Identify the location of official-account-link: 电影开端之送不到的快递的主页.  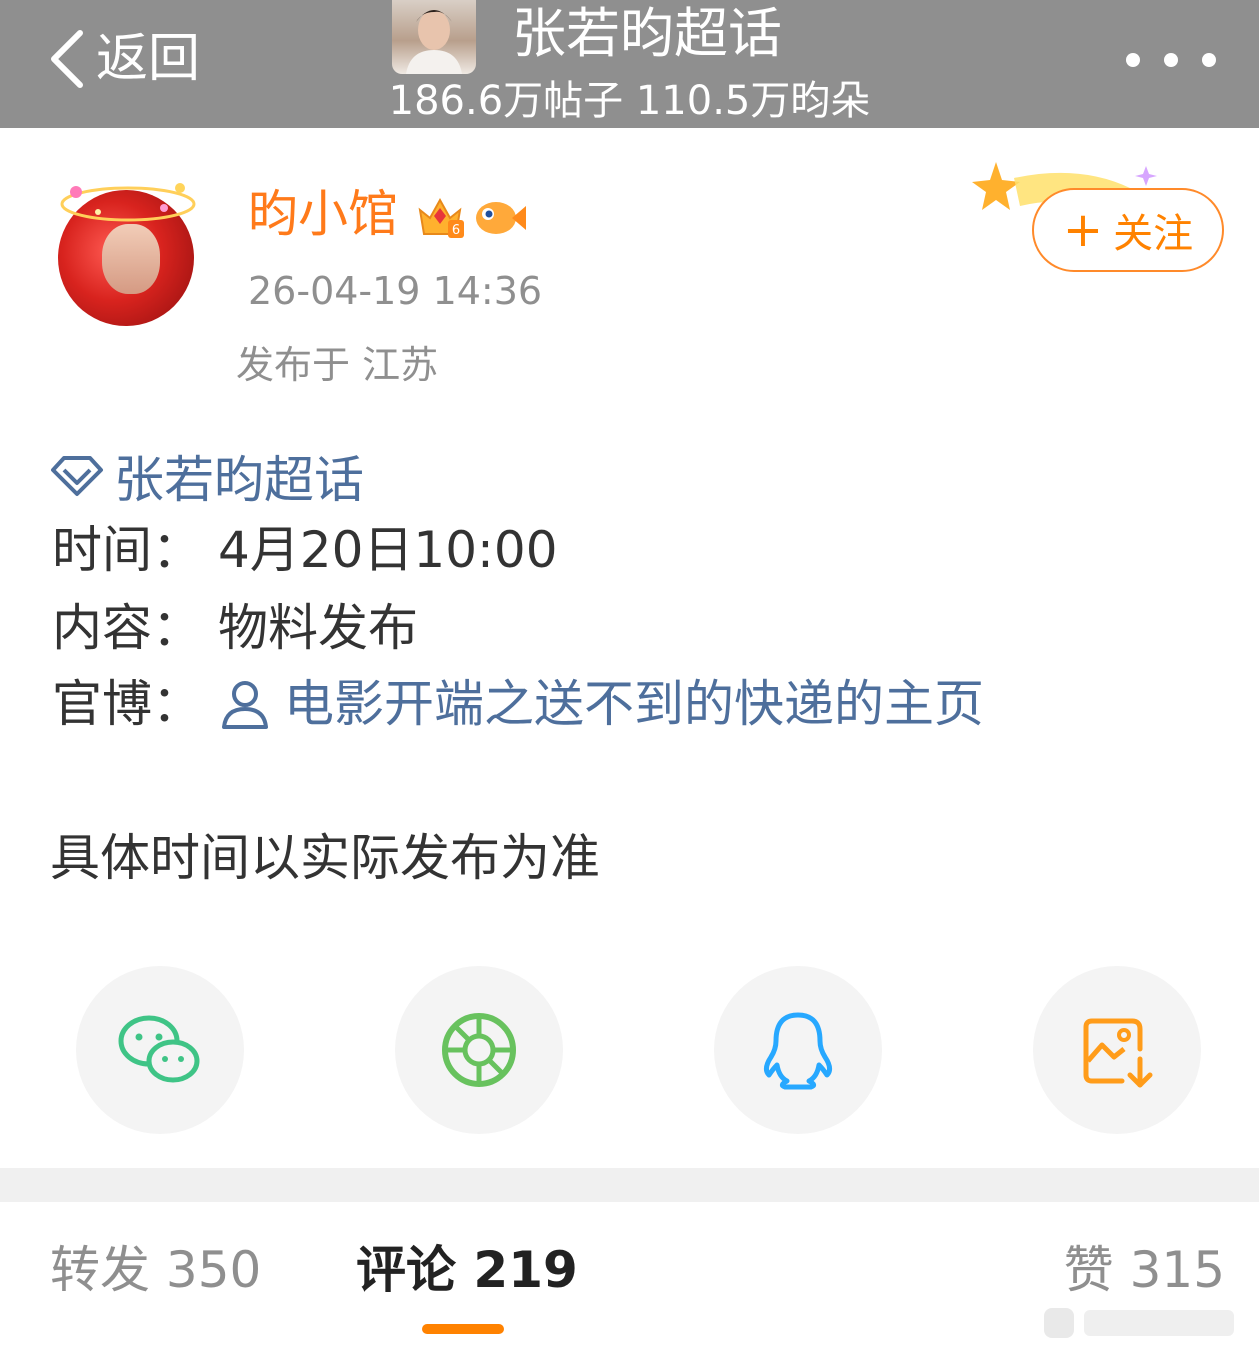
(601, 704).